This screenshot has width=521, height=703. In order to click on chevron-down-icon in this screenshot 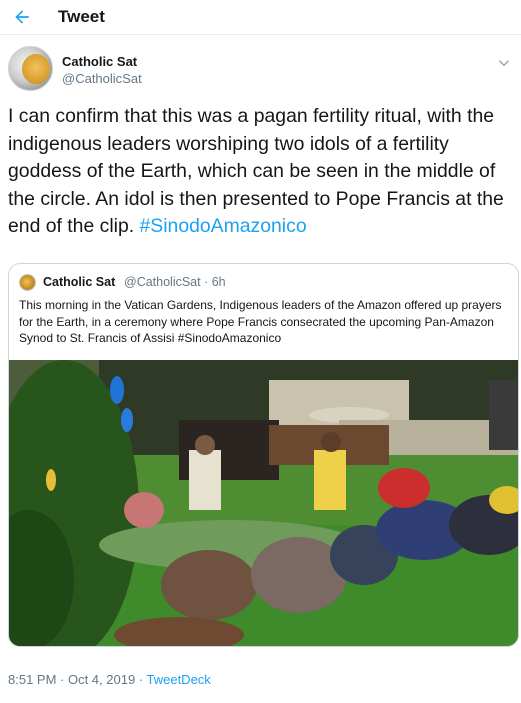, I will do `click(504, 63)`.